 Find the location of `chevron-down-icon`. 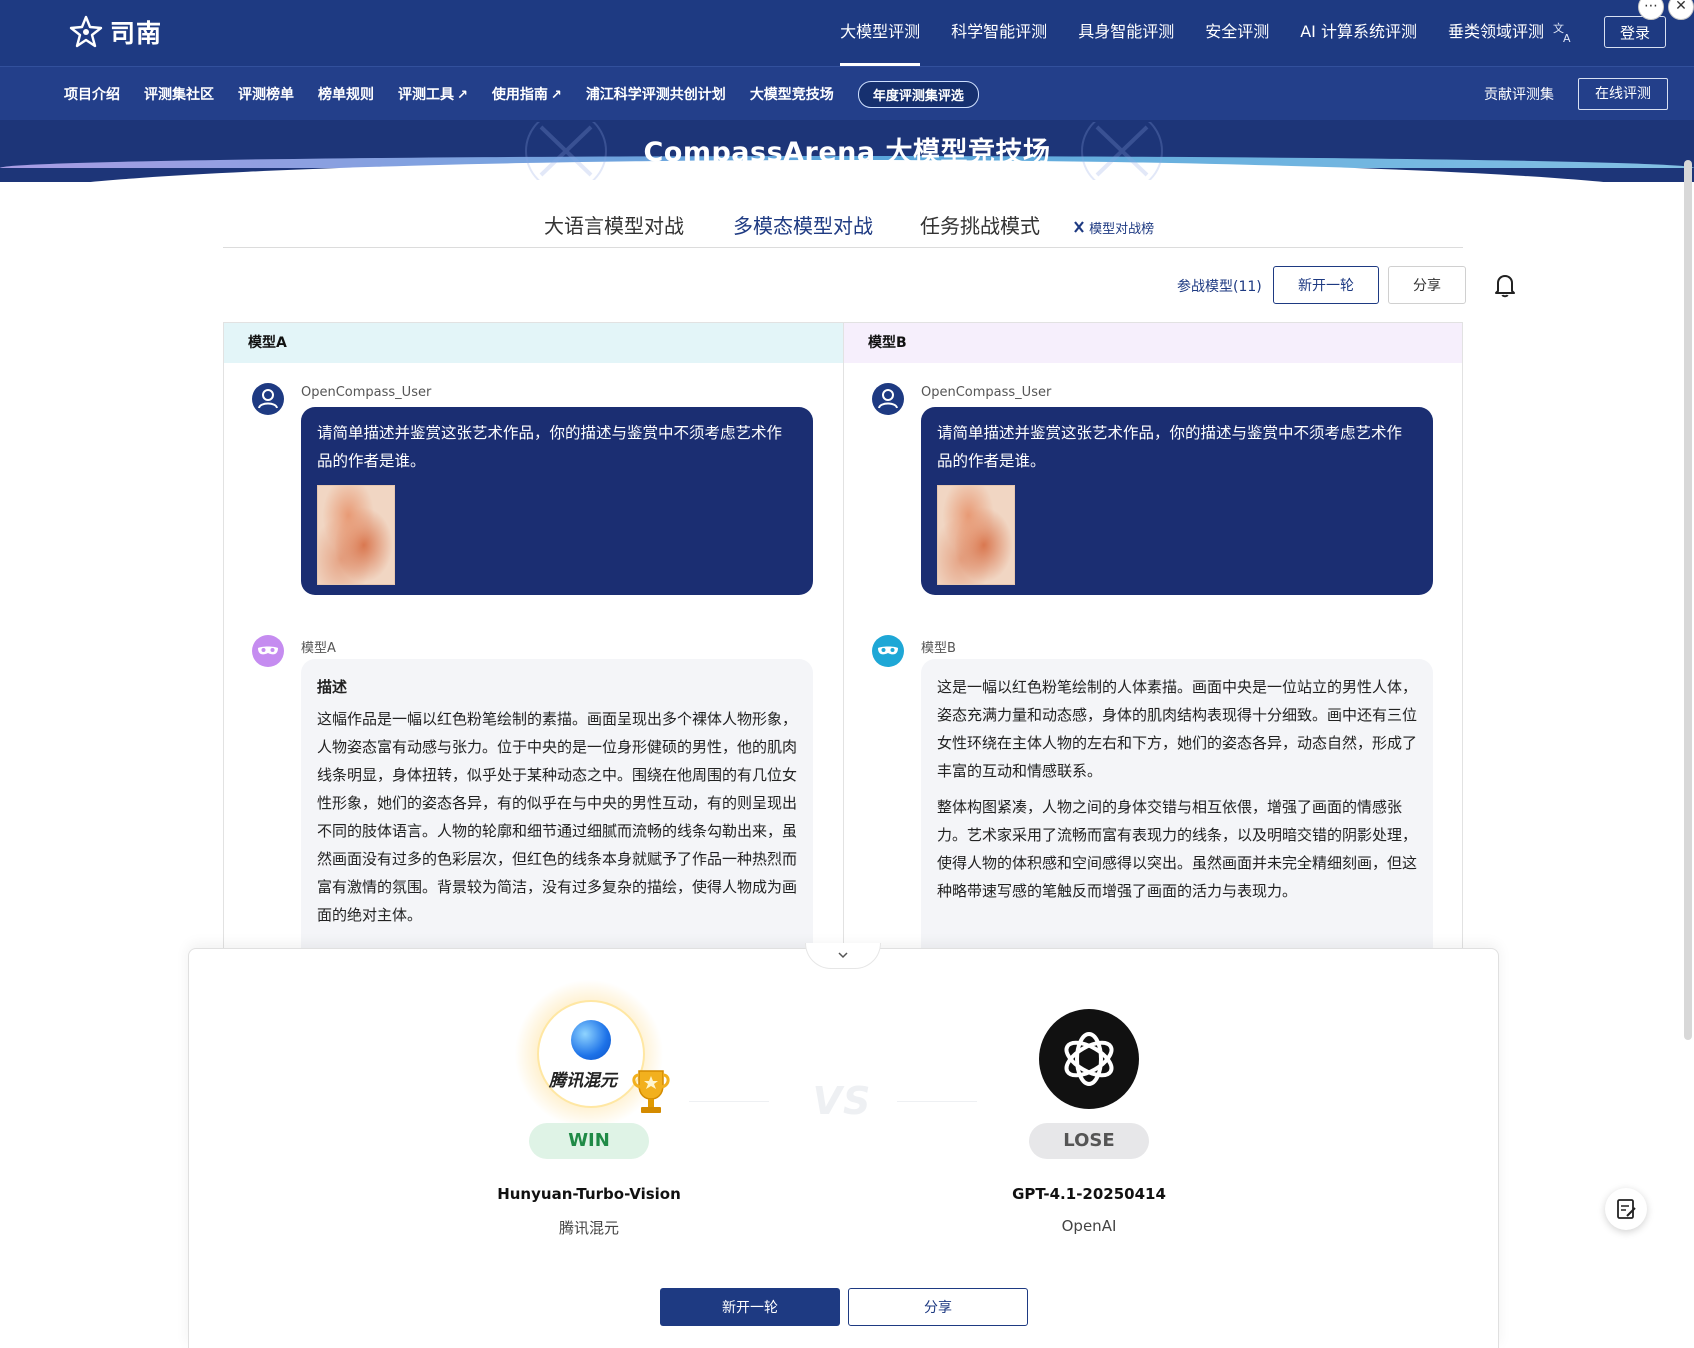

chevron-down-icon is located at coordinates (843, 955).